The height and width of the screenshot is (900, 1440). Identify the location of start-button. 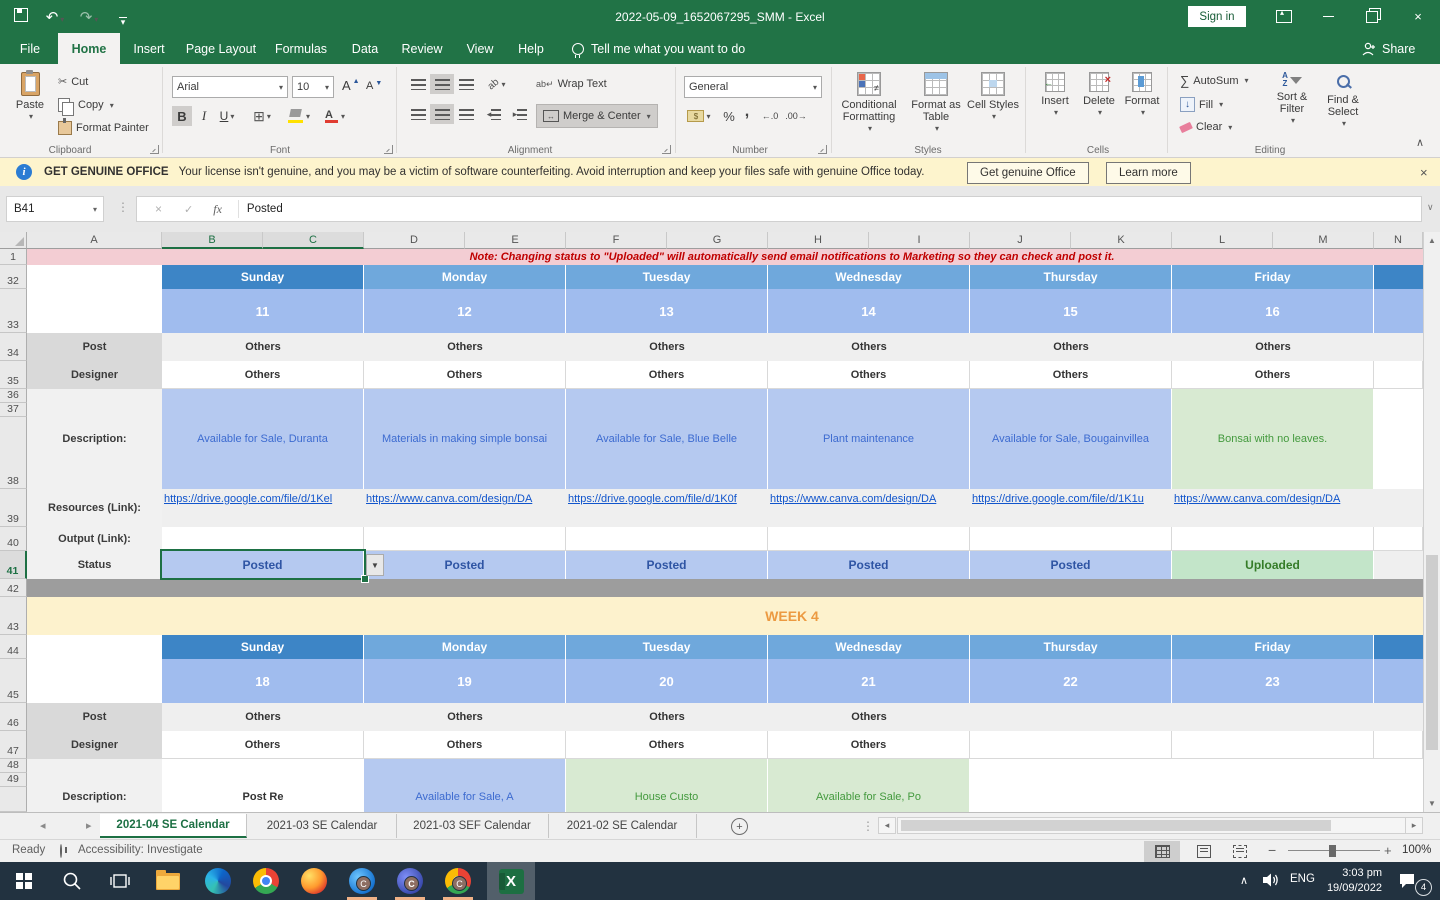
(24, 881).